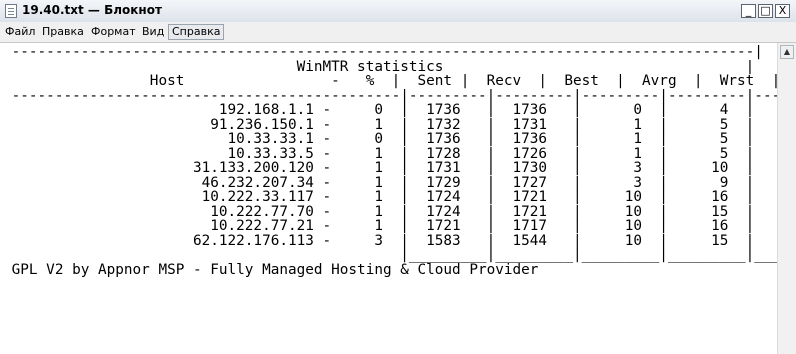  What do you see at coordinates (398, 32) in the screenshot?
I see `menu-bar: Файл Правка Формат Вид Справка` at bounding box center [398, 32].